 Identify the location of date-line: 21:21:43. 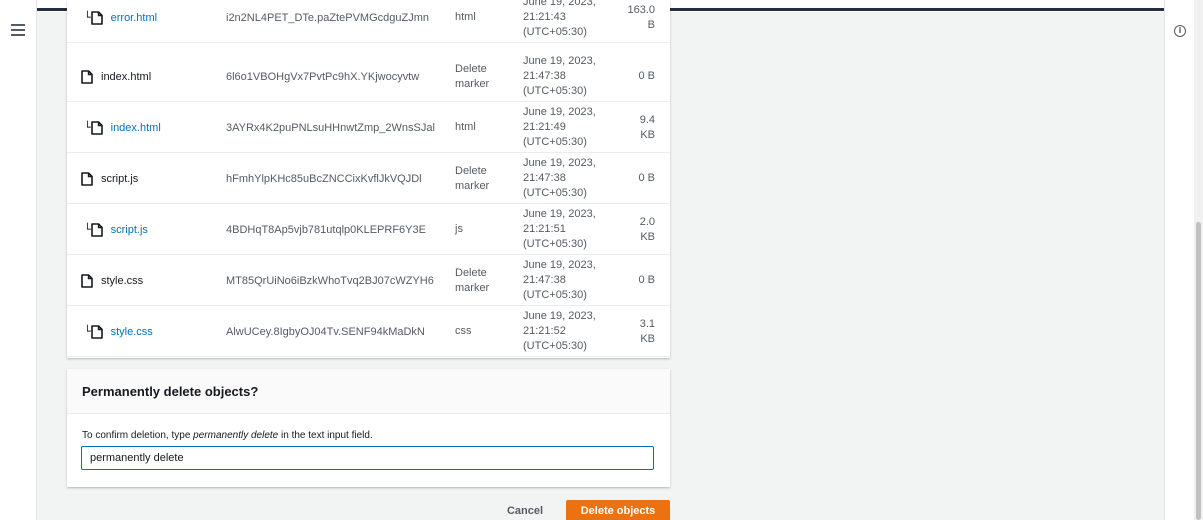
(544, 17).